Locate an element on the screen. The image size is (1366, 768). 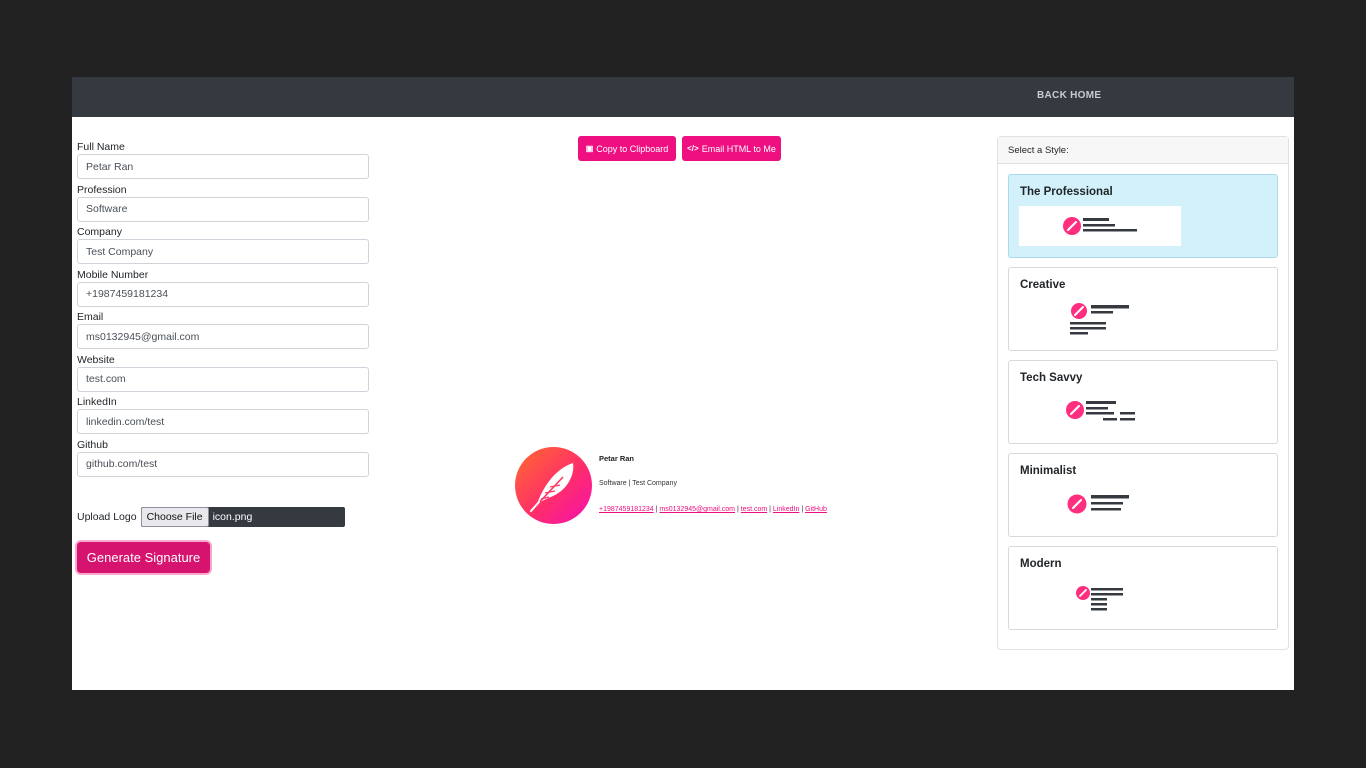
profession-label: Profession is located at coordinates (102, 189).